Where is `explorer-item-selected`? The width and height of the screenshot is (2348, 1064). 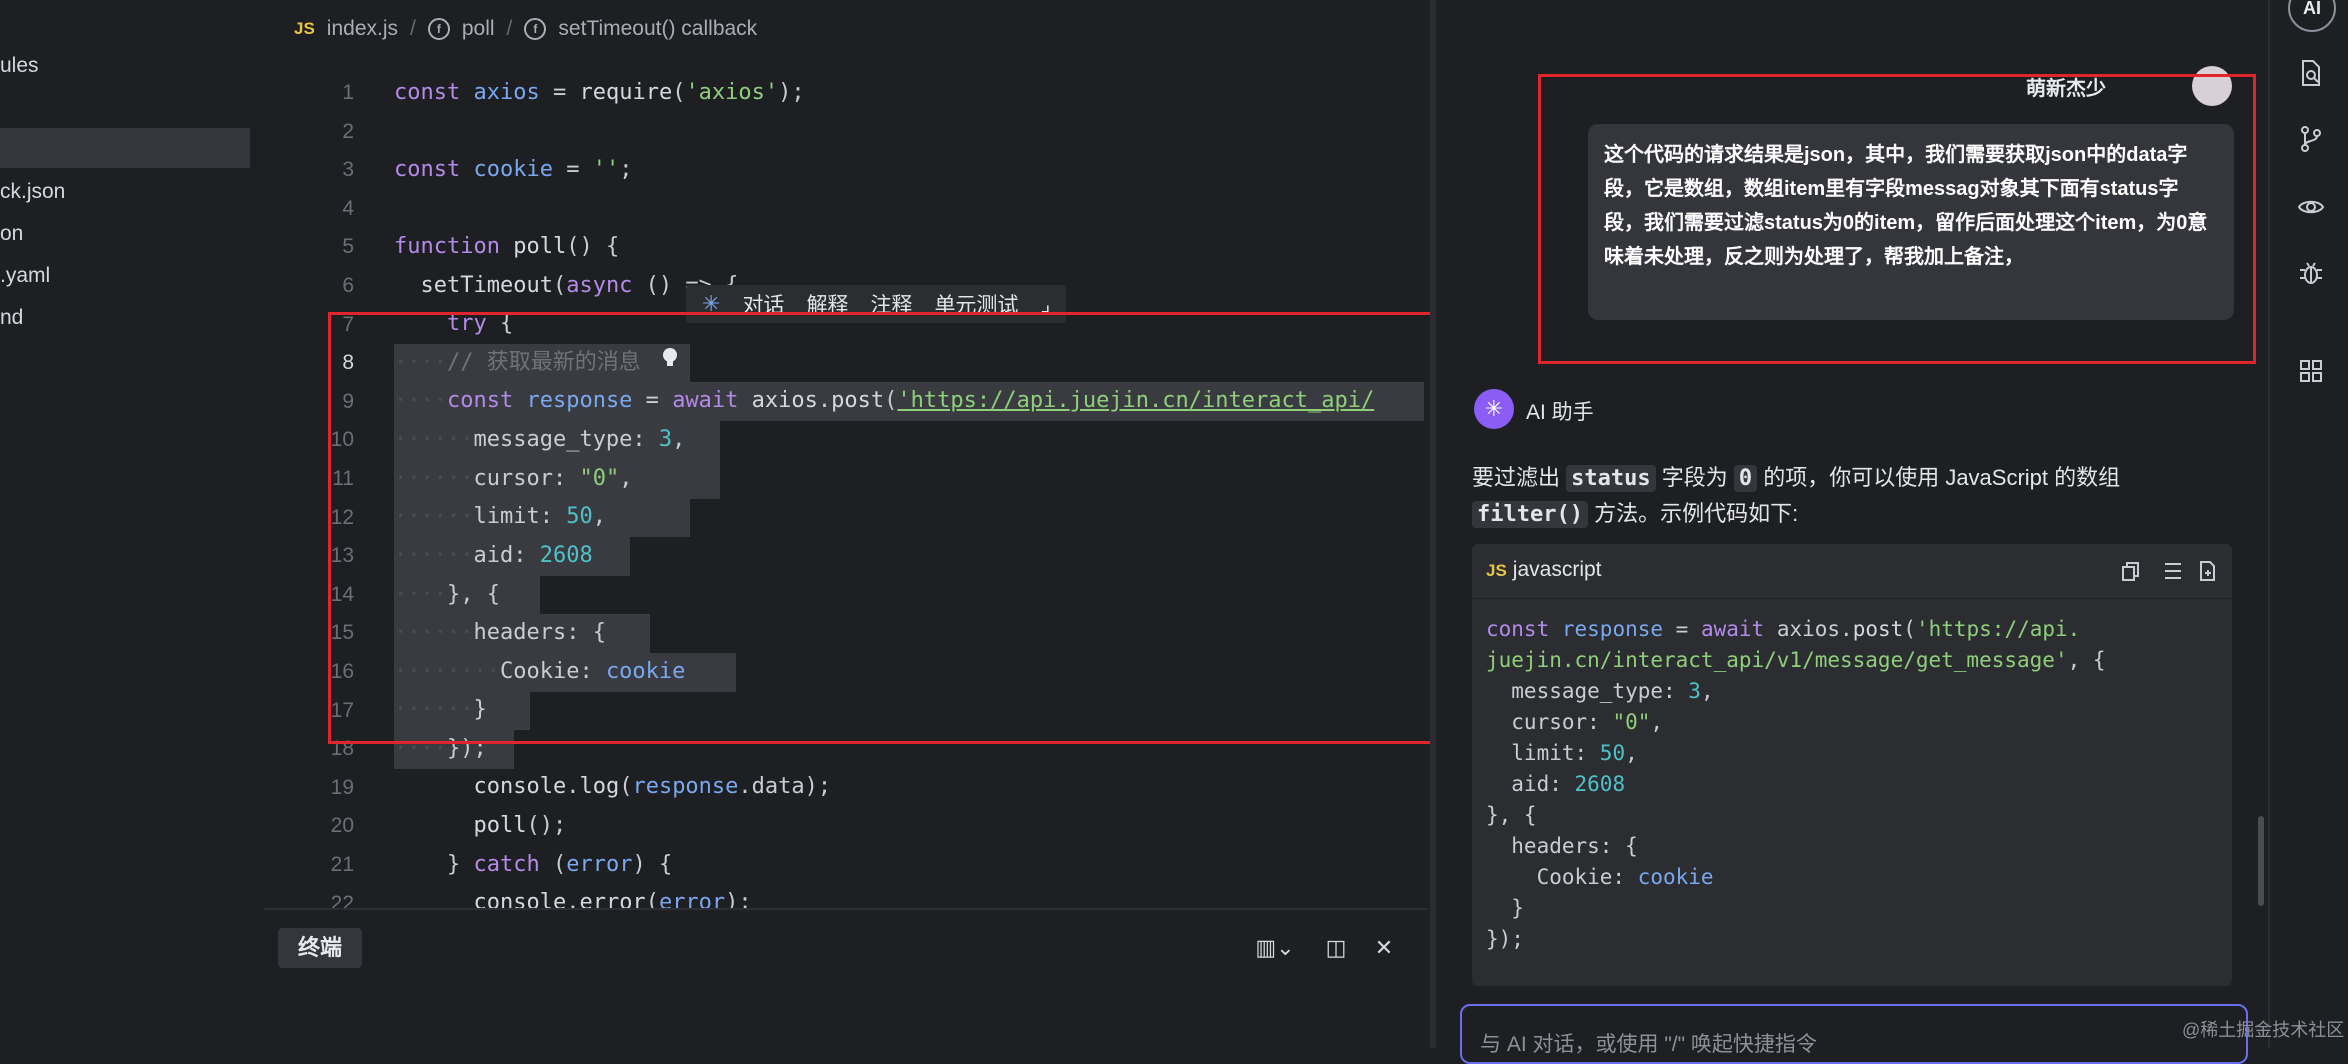
explorer-item-selected is located at coordinates (125, 148).